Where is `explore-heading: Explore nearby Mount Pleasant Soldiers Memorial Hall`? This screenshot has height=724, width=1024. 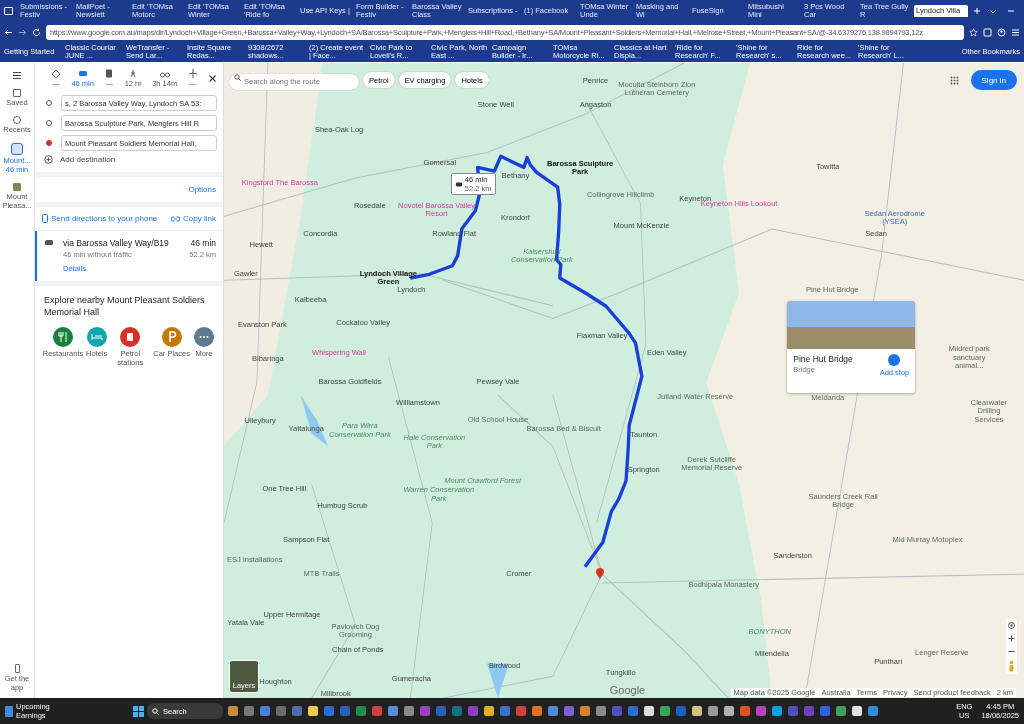 explore-heading: Explore nearby Mount Pleasant Soldiers Memorial Hall is located at coordinates (125, 306).